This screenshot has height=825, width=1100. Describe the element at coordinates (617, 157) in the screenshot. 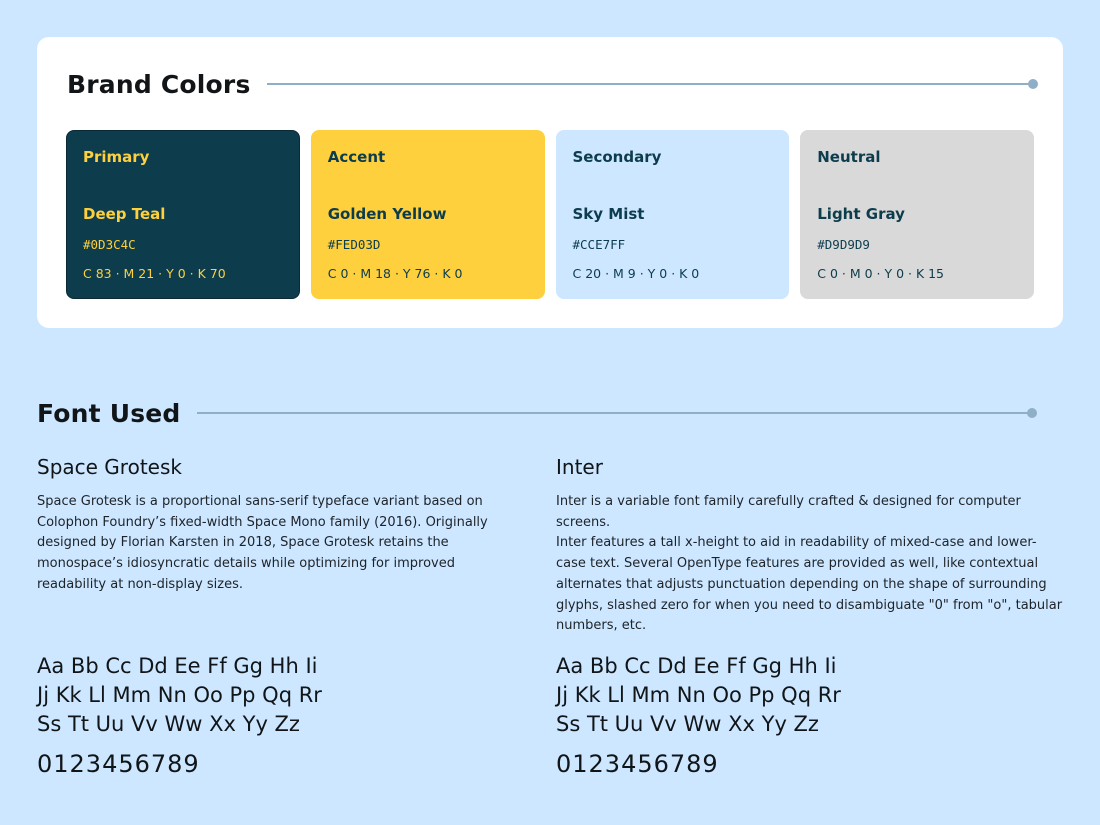

I see `swatch-role: Secondary` at that location.